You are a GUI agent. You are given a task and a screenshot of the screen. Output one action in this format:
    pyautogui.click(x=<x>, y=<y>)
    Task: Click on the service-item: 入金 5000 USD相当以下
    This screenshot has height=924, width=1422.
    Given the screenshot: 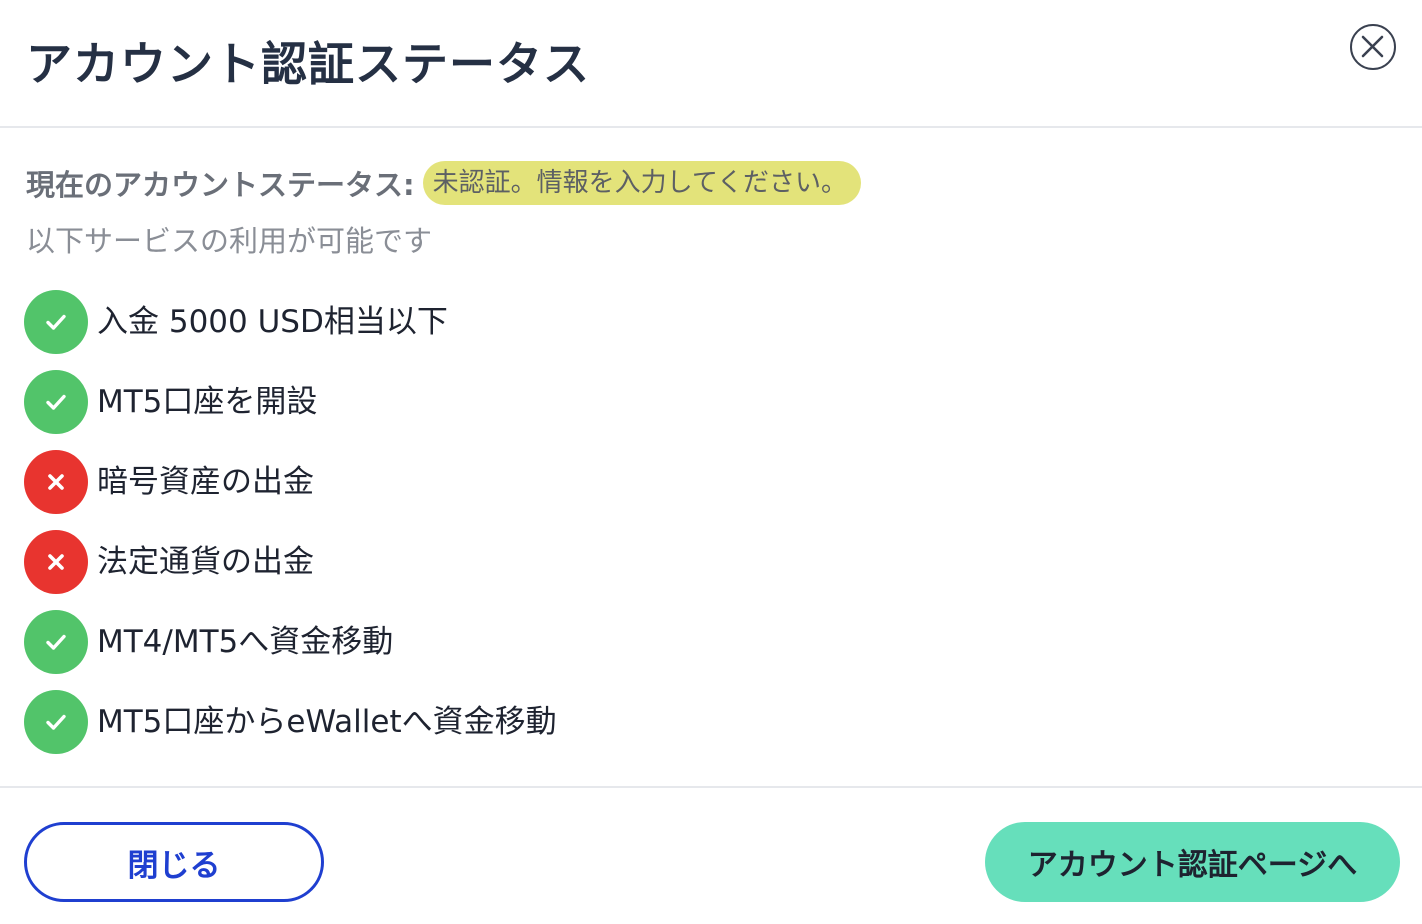 What is the action you would take?
    pyautogui.click(x=290, y=330)
    